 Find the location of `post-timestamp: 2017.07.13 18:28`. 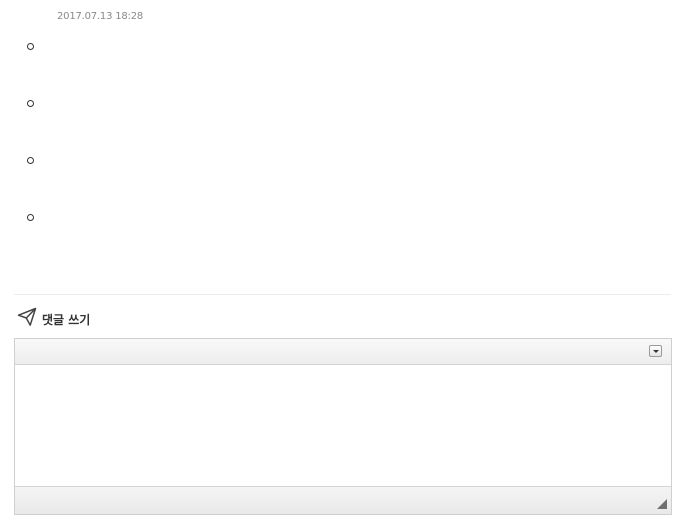

post-timestamp: 2017.07.13 18:28 is located at coordinates (100, 16).